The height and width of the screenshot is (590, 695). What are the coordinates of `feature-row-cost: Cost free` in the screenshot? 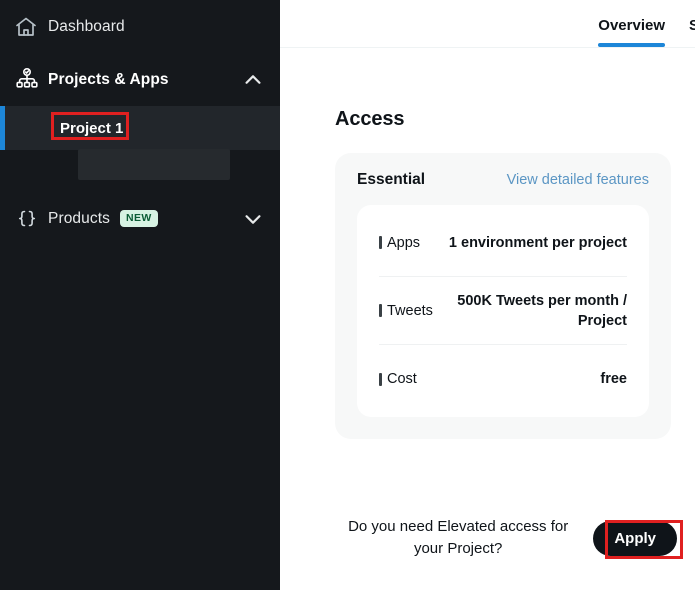 It's located at (503, 379).